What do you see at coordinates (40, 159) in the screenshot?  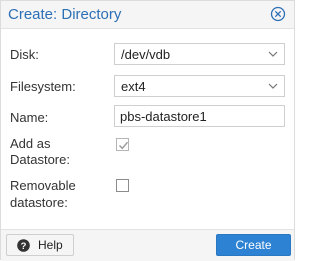 I see `add-as-datastore-label-line2: Datastore:` at bounding box center [40, 159].